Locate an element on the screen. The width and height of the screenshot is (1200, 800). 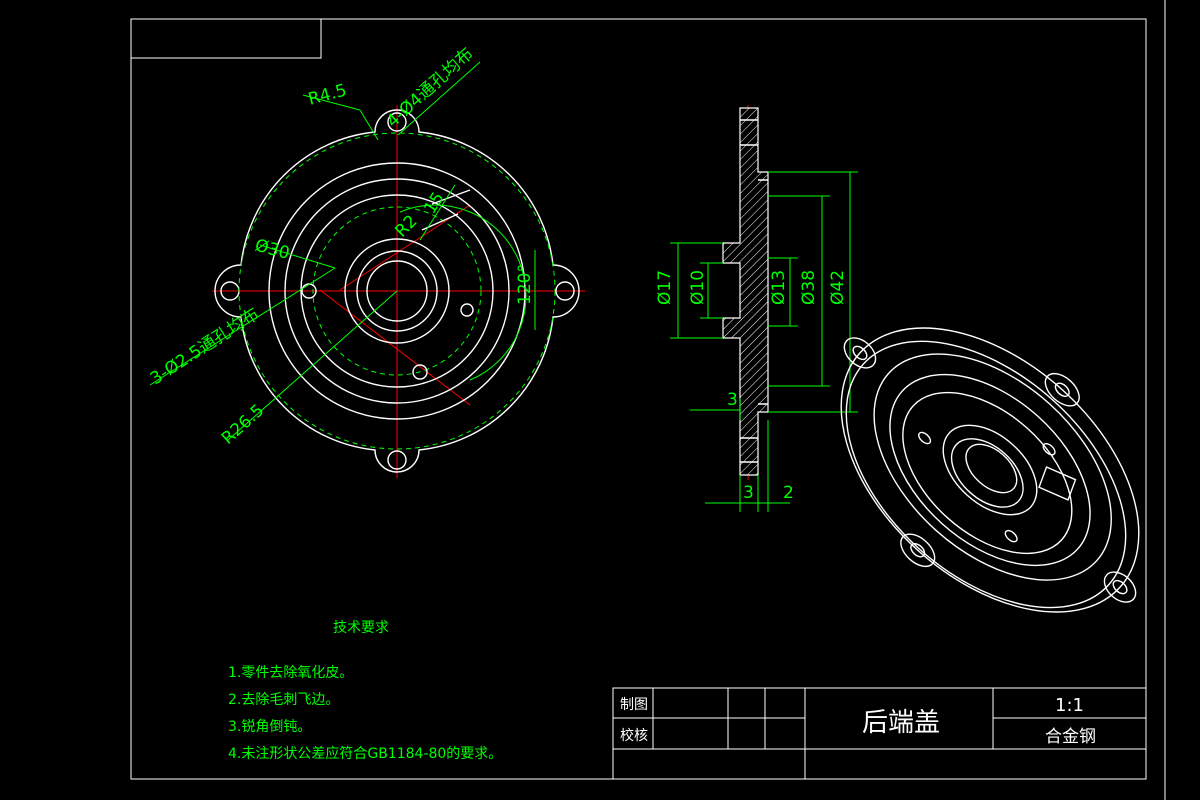
label-thickness-3-upper: 3 is located at coordinates (732, 400).